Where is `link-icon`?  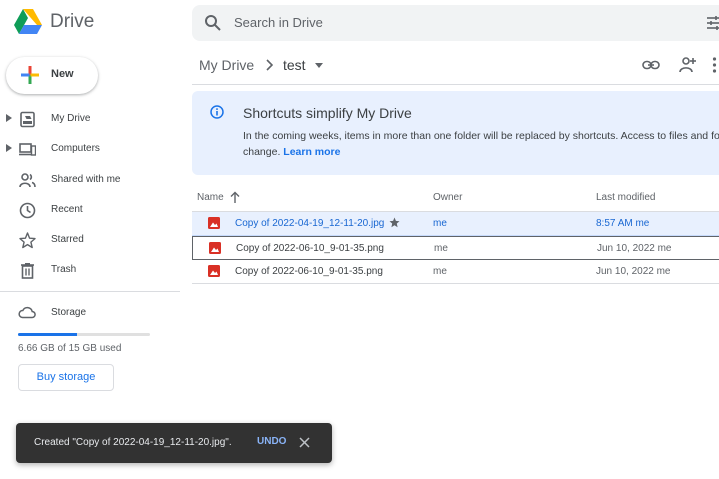 link-icon is located at coordinates (651, 65).